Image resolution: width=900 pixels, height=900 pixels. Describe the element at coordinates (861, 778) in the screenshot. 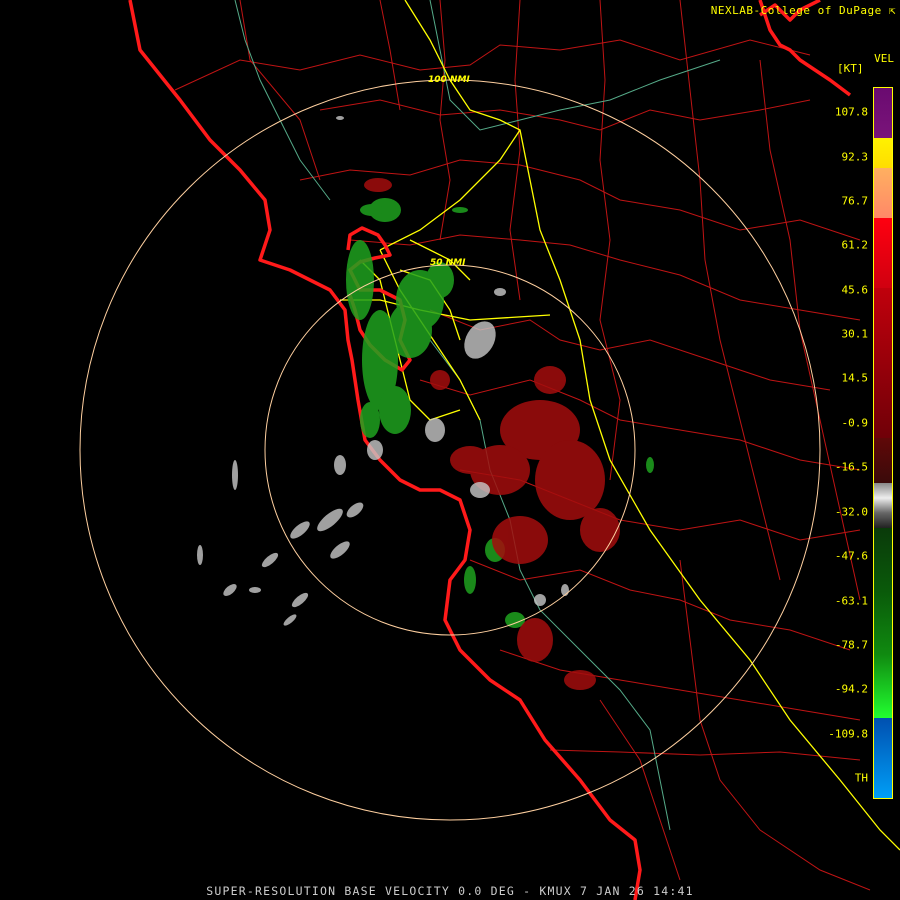

I see `scale-label: TH` at that location.